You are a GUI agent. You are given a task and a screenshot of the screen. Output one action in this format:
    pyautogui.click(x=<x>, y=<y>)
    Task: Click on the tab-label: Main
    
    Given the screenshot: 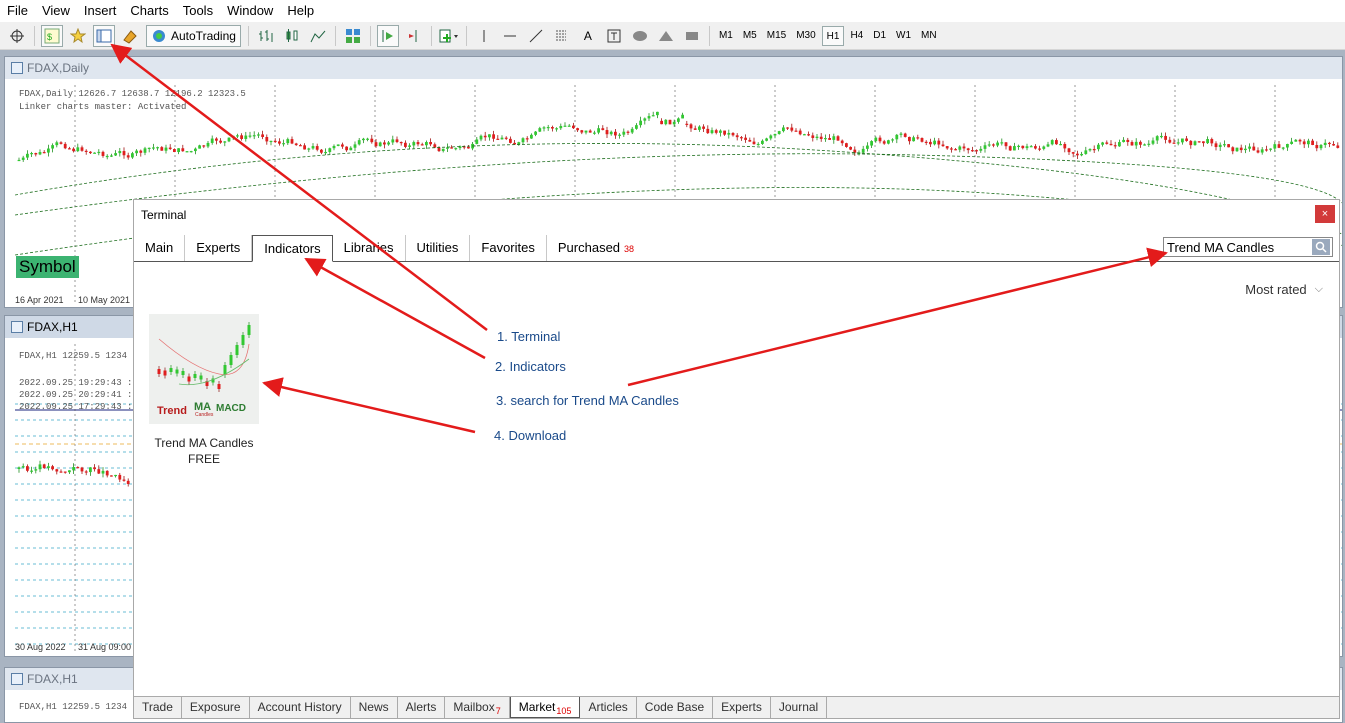 What is the action you would take?
    pyautogui.click(x=159, y=247)
    